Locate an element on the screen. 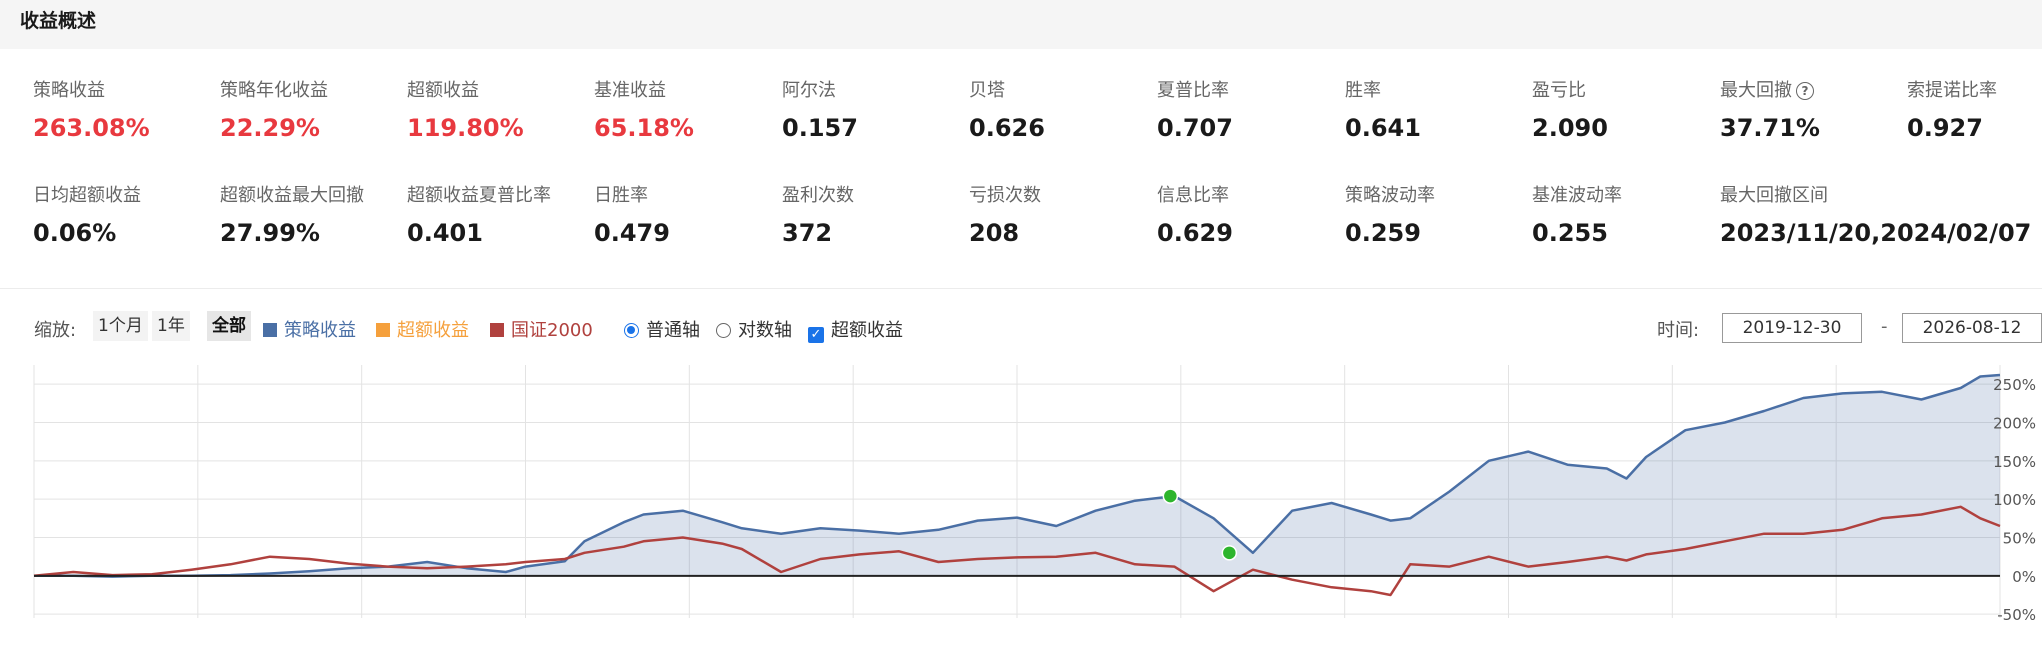  stat-value: 0.641 is located at coordinates (1383, 128).